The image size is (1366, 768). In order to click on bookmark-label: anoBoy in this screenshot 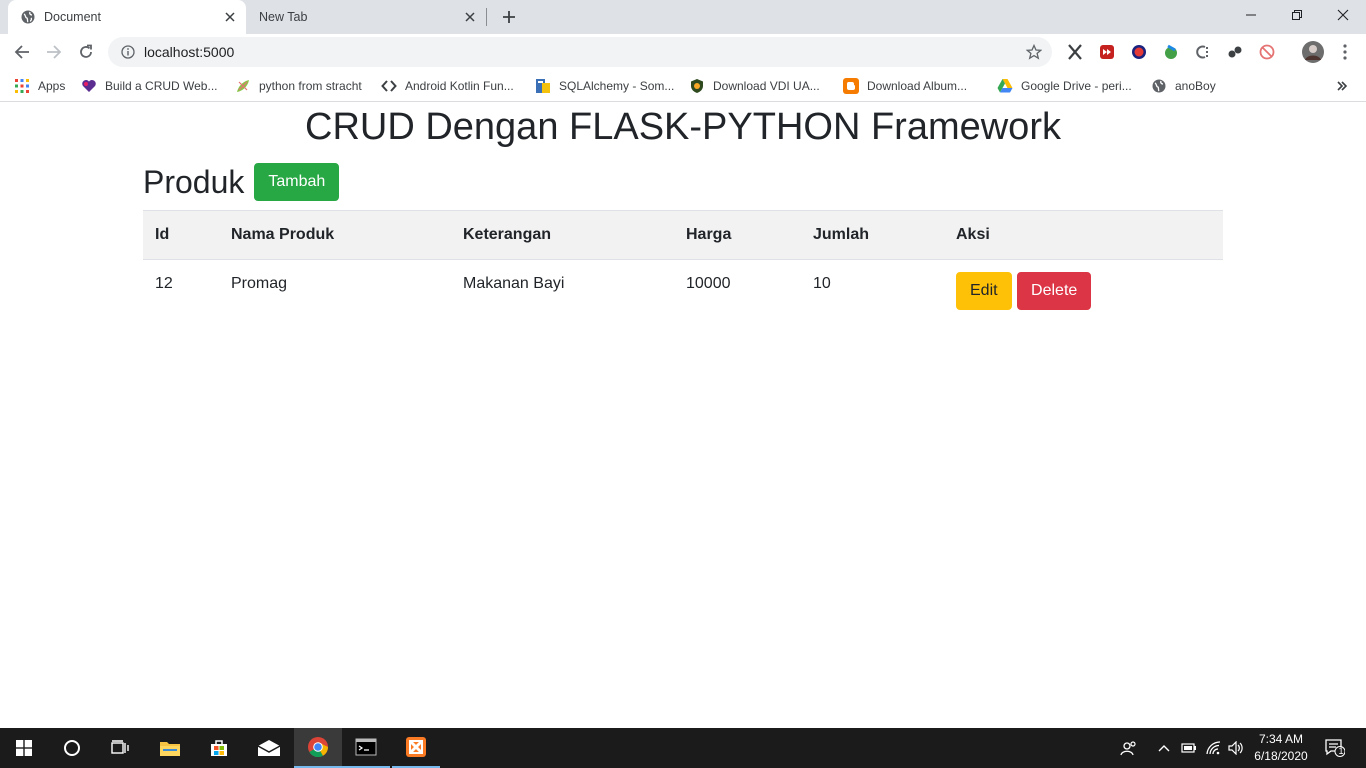, I will do `click(1195, 86)`.